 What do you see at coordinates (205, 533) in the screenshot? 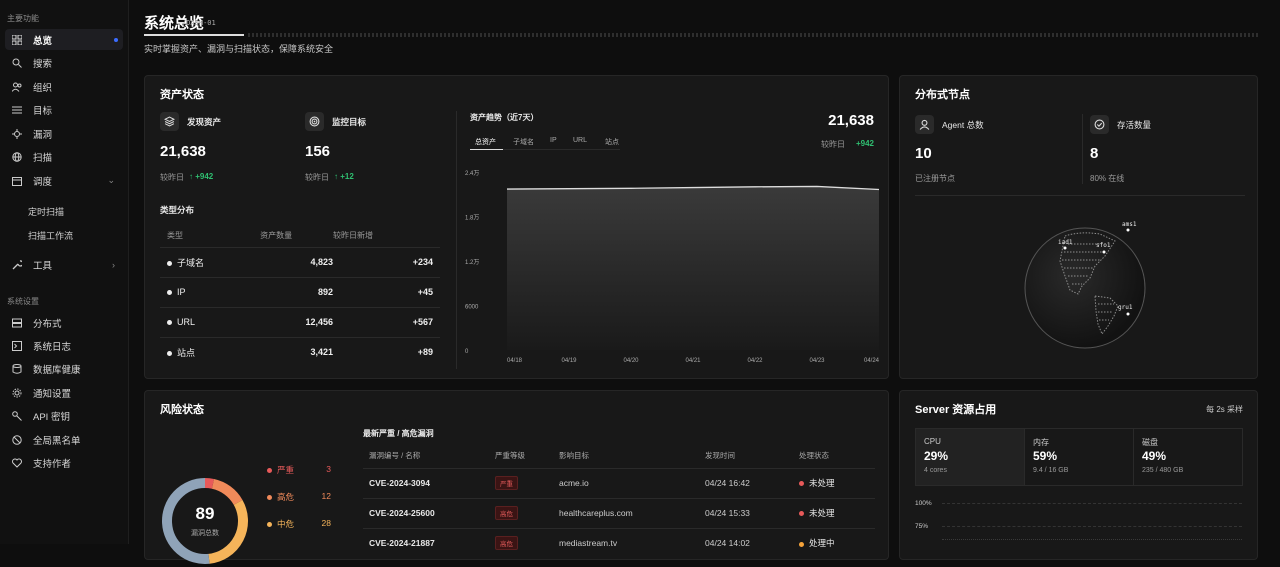
I see `risk-total-label: 漏洞总数` at bounding box center [205, 533].